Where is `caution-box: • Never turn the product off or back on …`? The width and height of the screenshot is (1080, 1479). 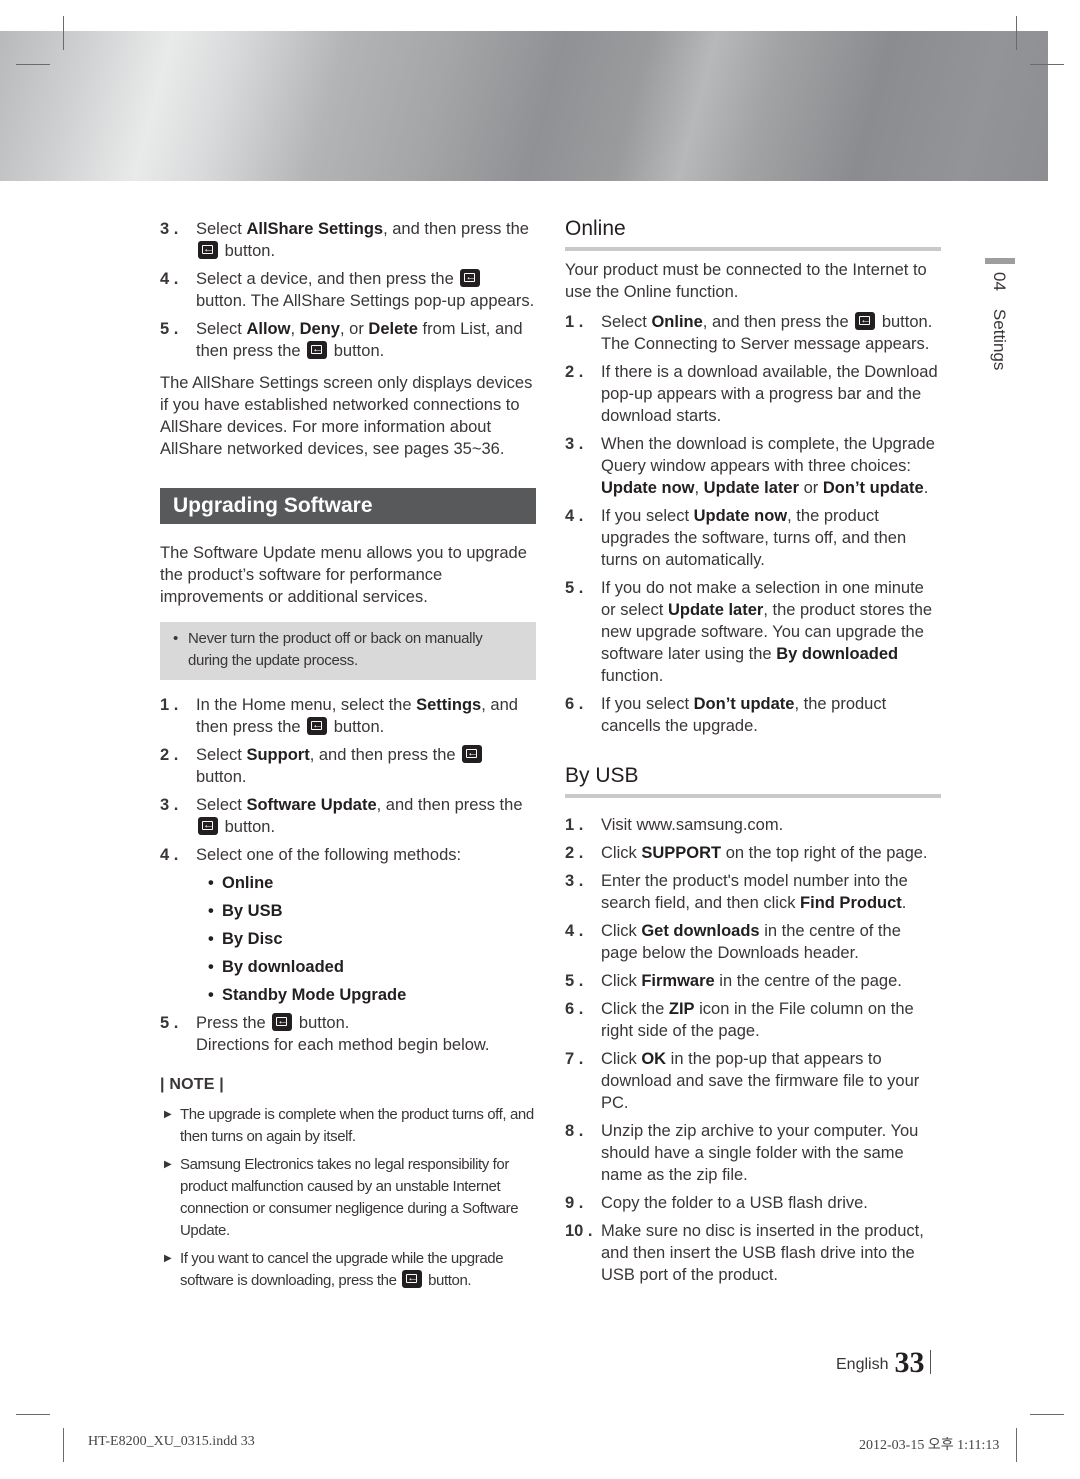
caution-box: • Never turn the product off or back on … is located at coordinates (348, 651).